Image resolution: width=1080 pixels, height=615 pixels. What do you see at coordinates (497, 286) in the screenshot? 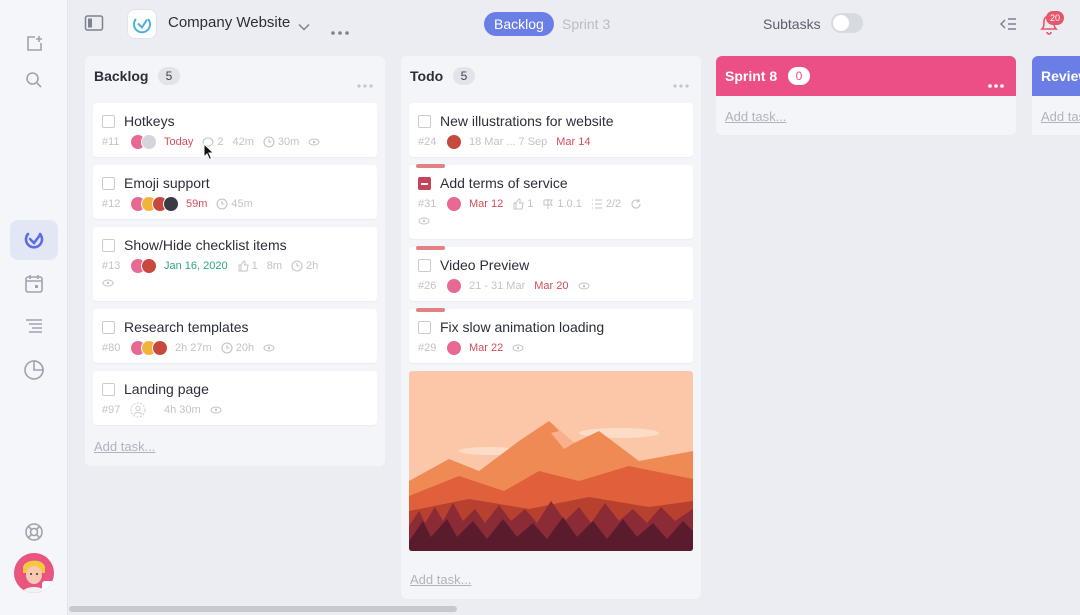
I see `date-range: 21 - 31 Mar` at bounding box center [497, 286].